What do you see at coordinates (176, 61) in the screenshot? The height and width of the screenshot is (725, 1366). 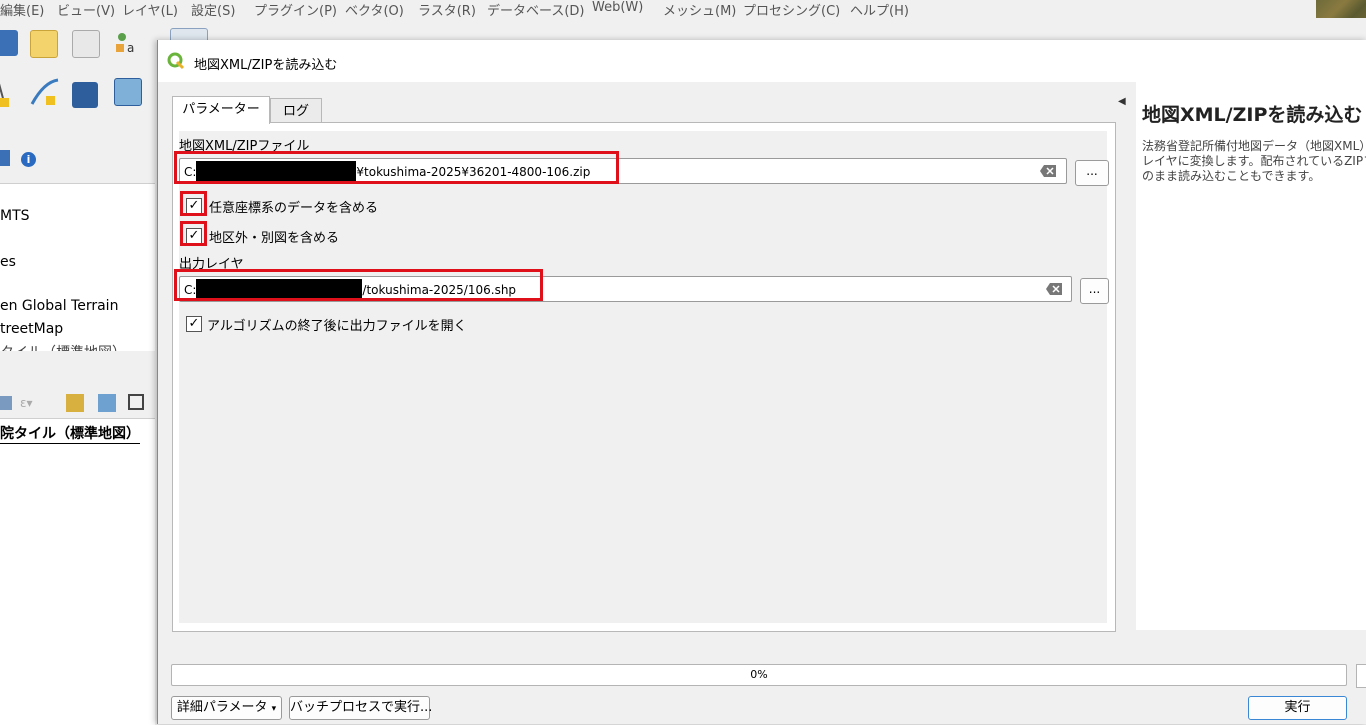 I see `qgis-logo-icon` at bounding box center [176, 61].